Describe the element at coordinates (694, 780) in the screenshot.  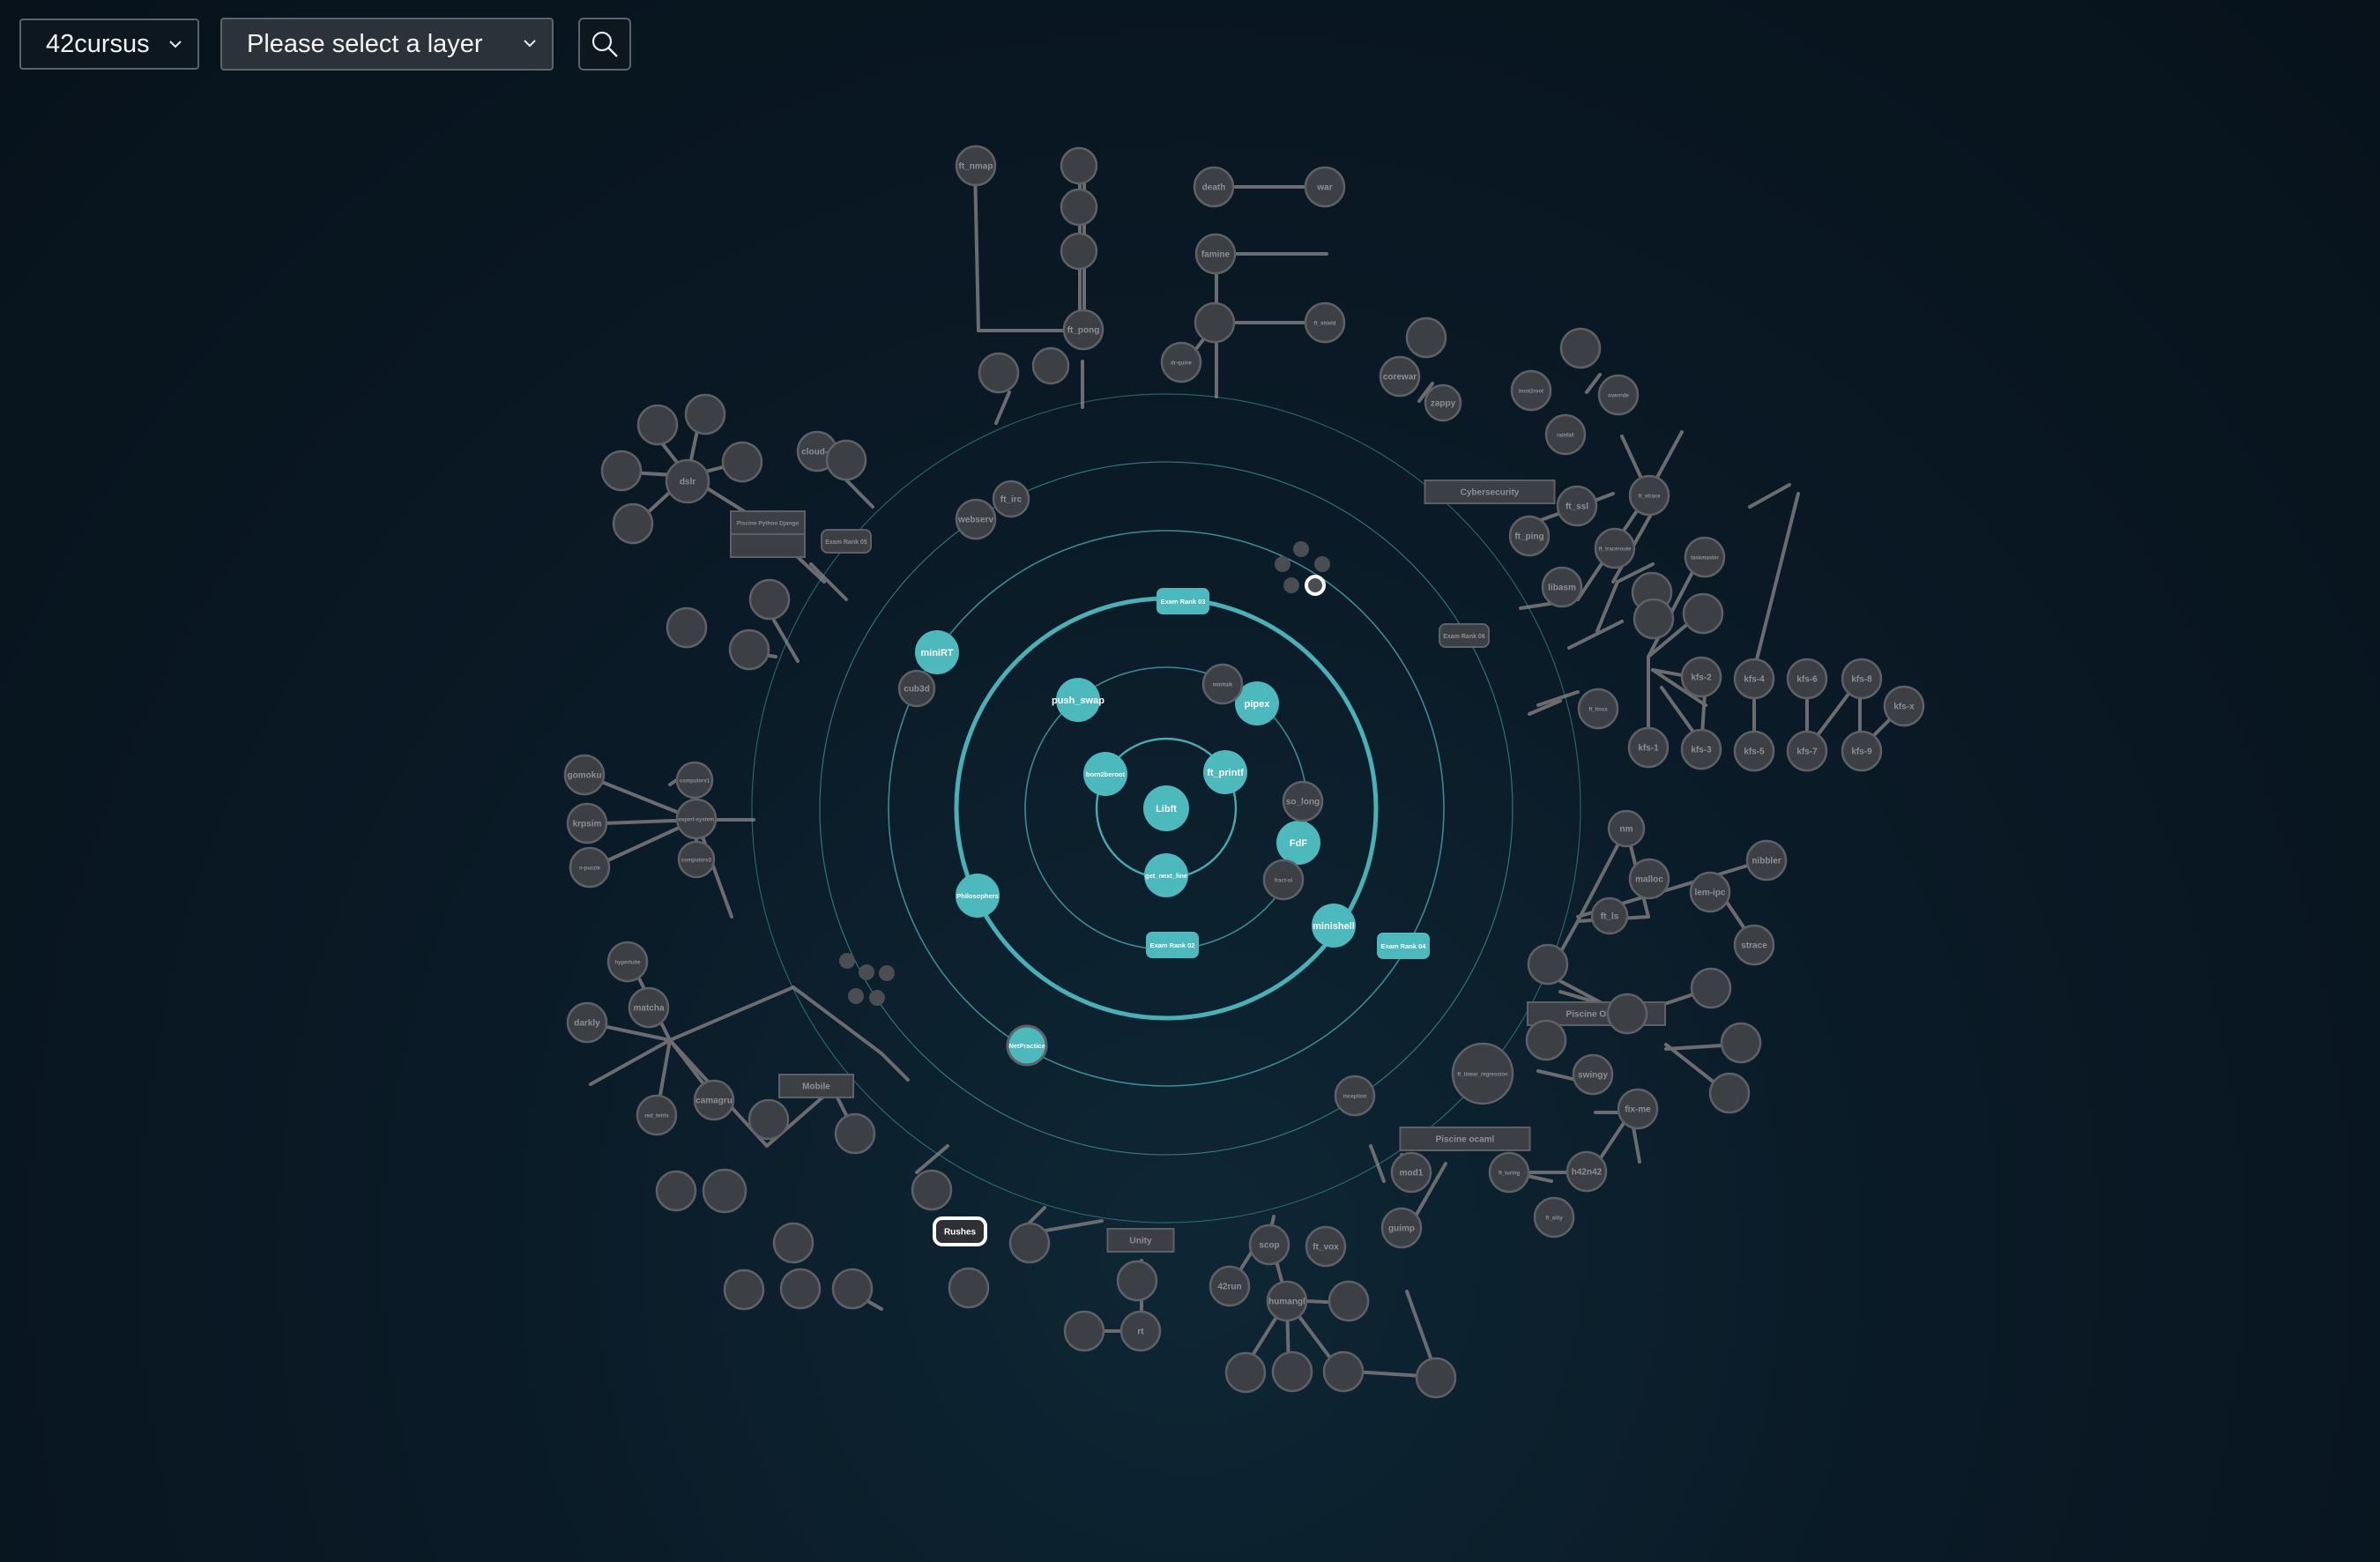
I see `node-computorv1: computorv1` at that location.